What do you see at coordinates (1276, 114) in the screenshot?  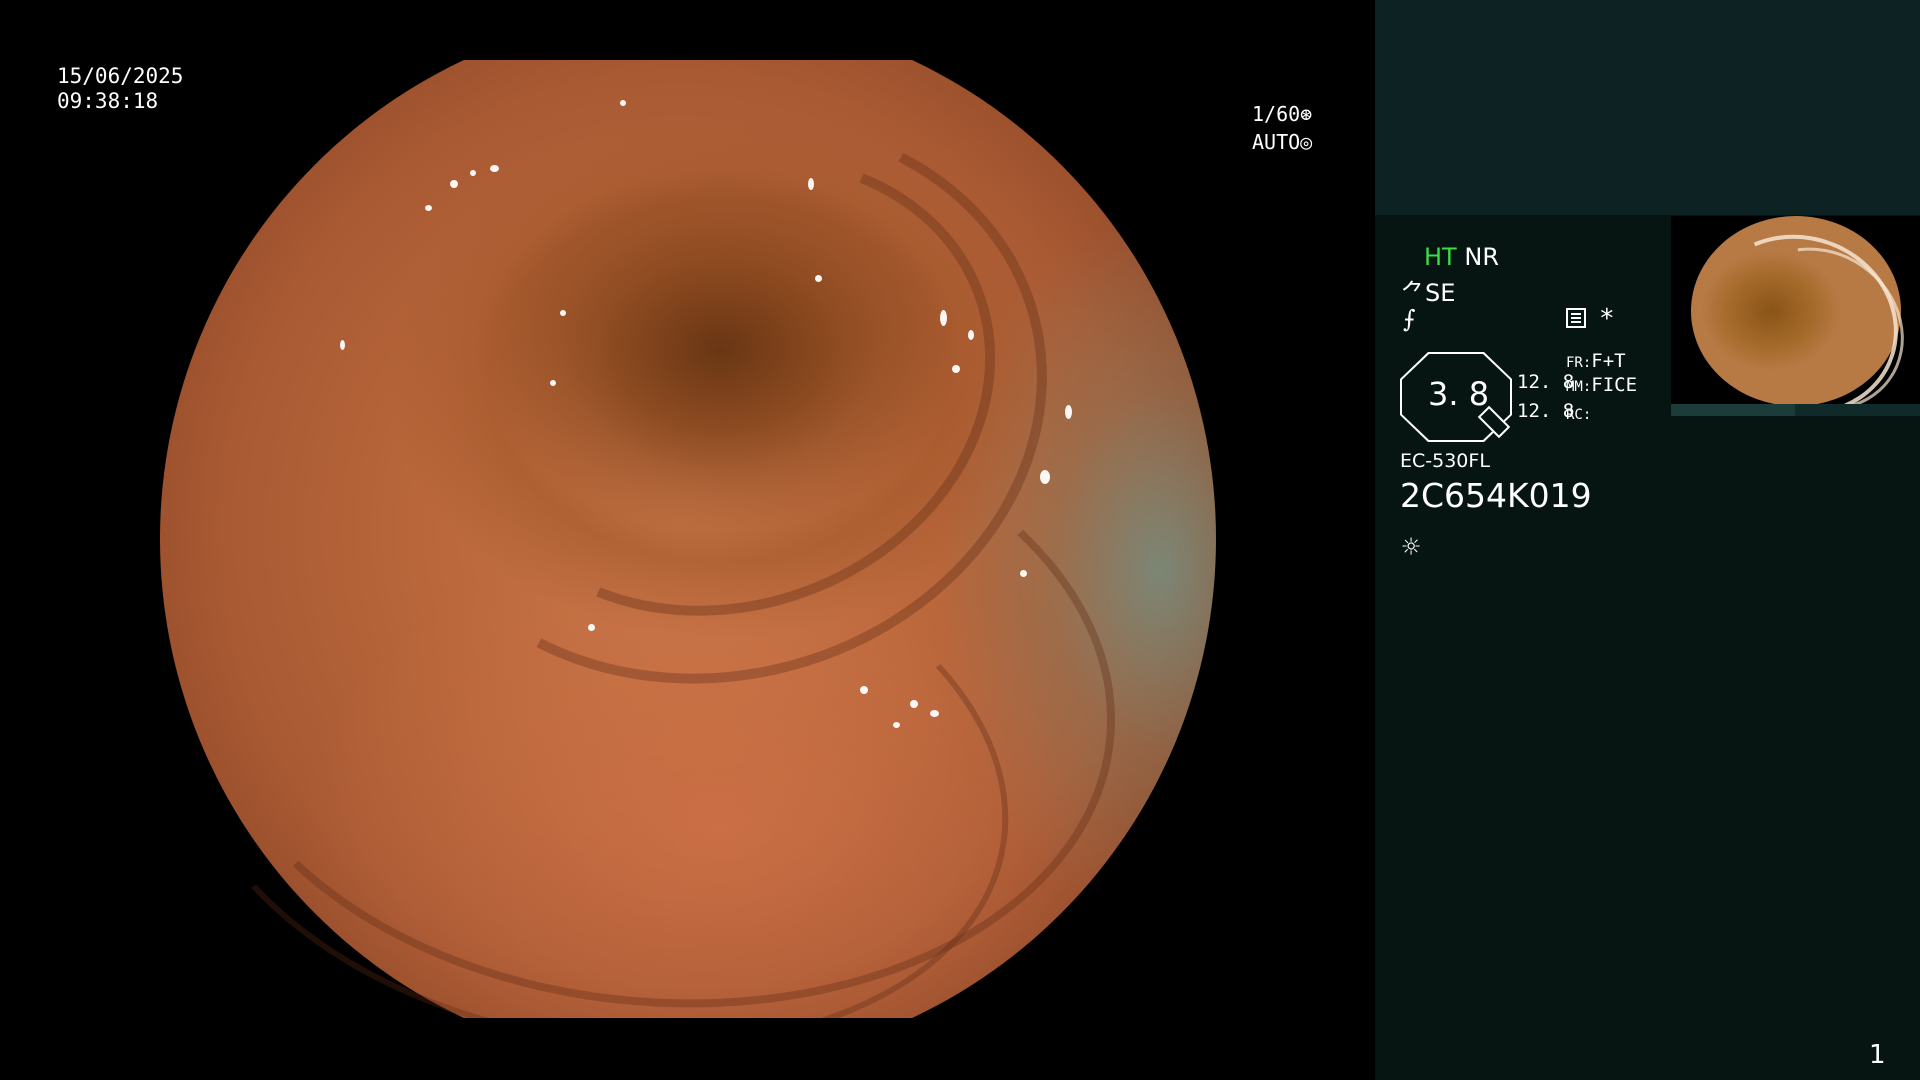 I see `shutter-speed: 1/60` at bounding box center [1276, 114].